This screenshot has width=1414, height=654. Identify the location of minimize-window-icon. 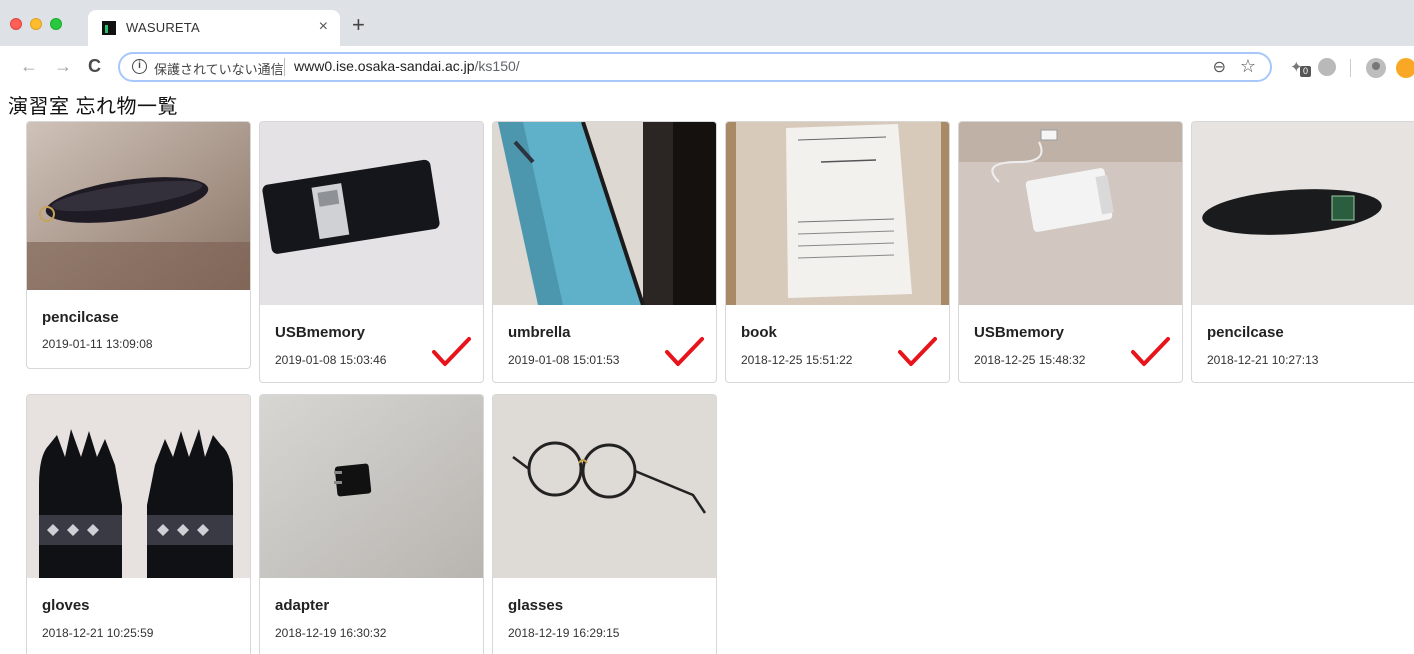
(36, 24).